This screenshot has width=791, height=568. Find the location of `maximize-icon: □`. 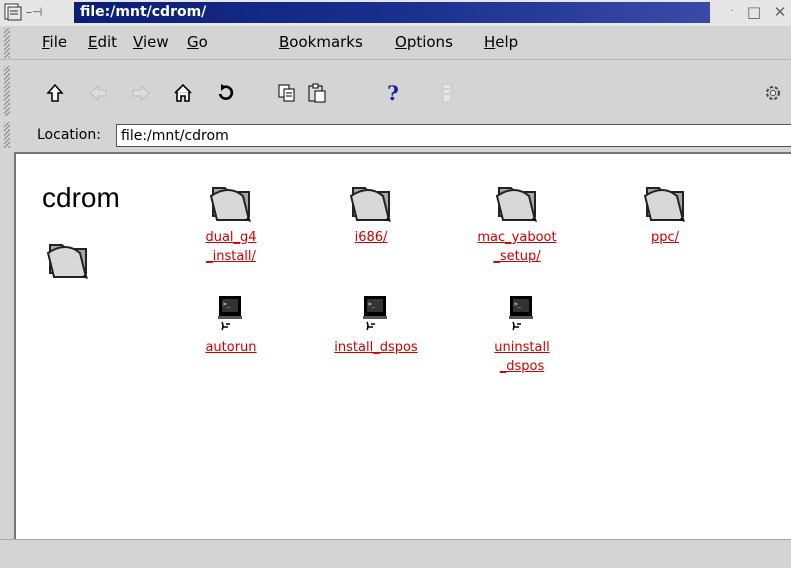

maximize-icon: □ is located at coordinates (754, 12).